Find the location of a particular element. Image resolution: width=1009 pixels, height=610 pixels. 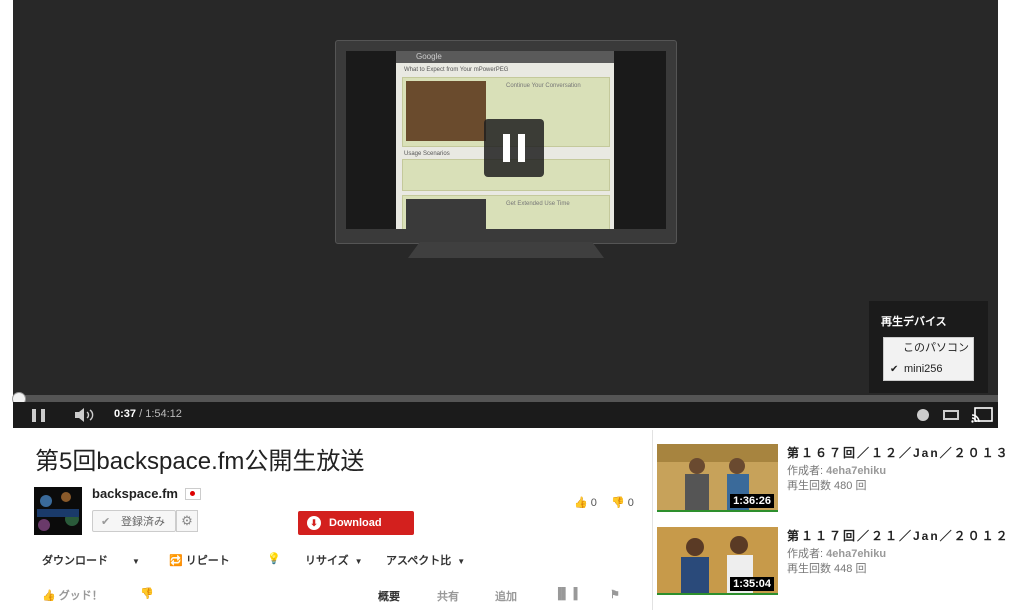

related-thumbnail: 1:35:04 is located at coordinates (717, 561).